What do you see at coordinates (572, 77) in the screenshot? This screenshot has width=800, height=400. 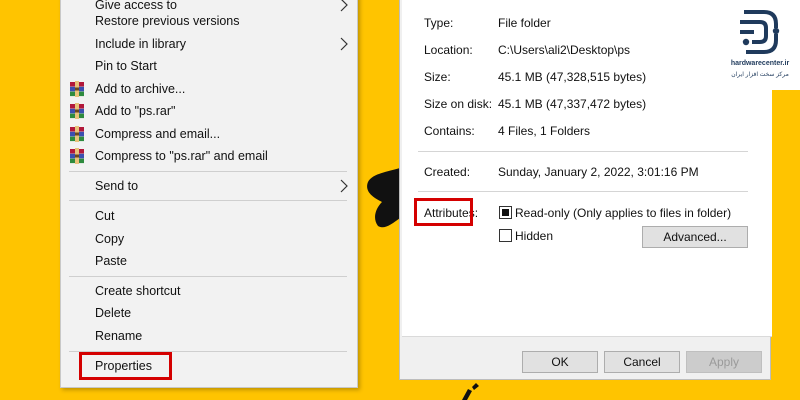 I see `size-value: 45.1 MB (47,328,515 bytes)` at bounding box center [572, 77].